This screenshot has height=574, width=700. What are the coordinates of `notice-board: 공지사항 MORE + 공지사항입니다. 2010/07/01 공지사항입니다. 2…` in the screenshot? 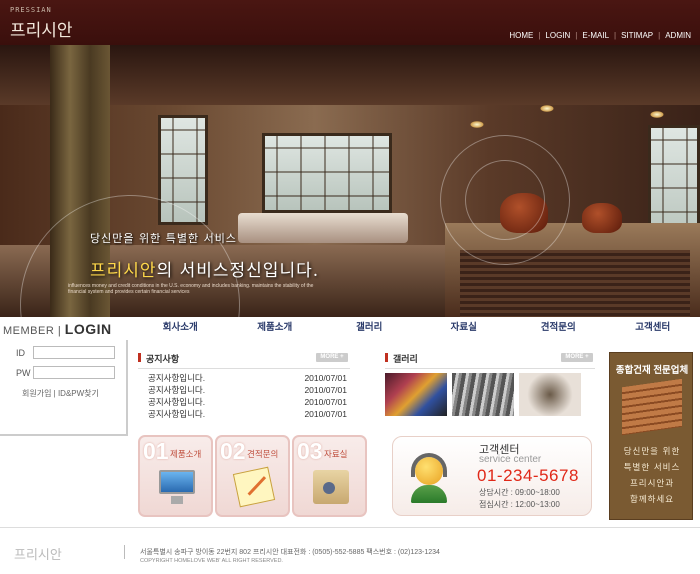 It's located at (244, 386).